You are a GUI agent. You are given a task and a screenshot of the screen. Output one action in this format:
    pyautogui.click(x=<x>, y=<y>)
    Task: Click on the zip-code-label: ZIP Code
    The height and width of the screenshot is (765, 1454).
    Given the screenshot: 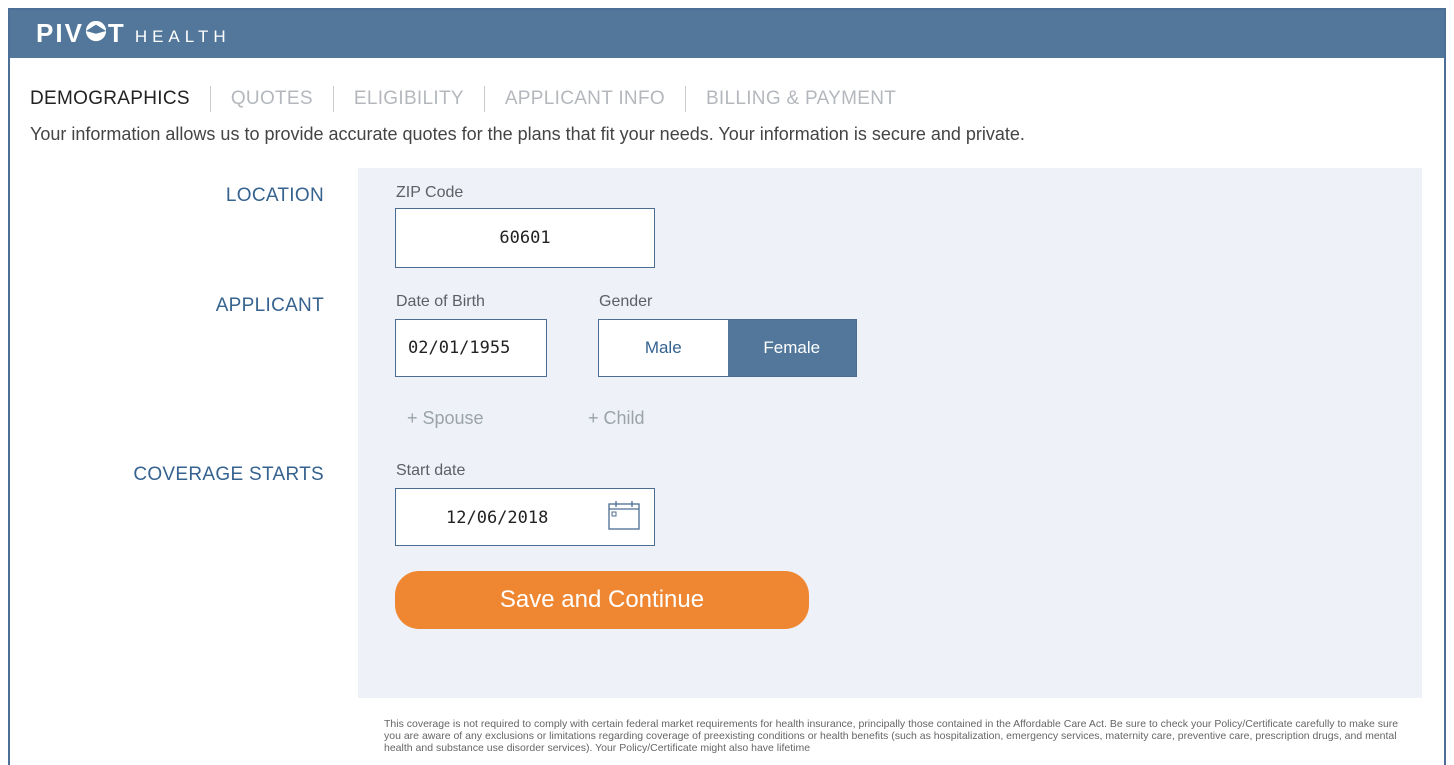 What is the action you would take?
    pyautogui.click(x=430, y=192)
    